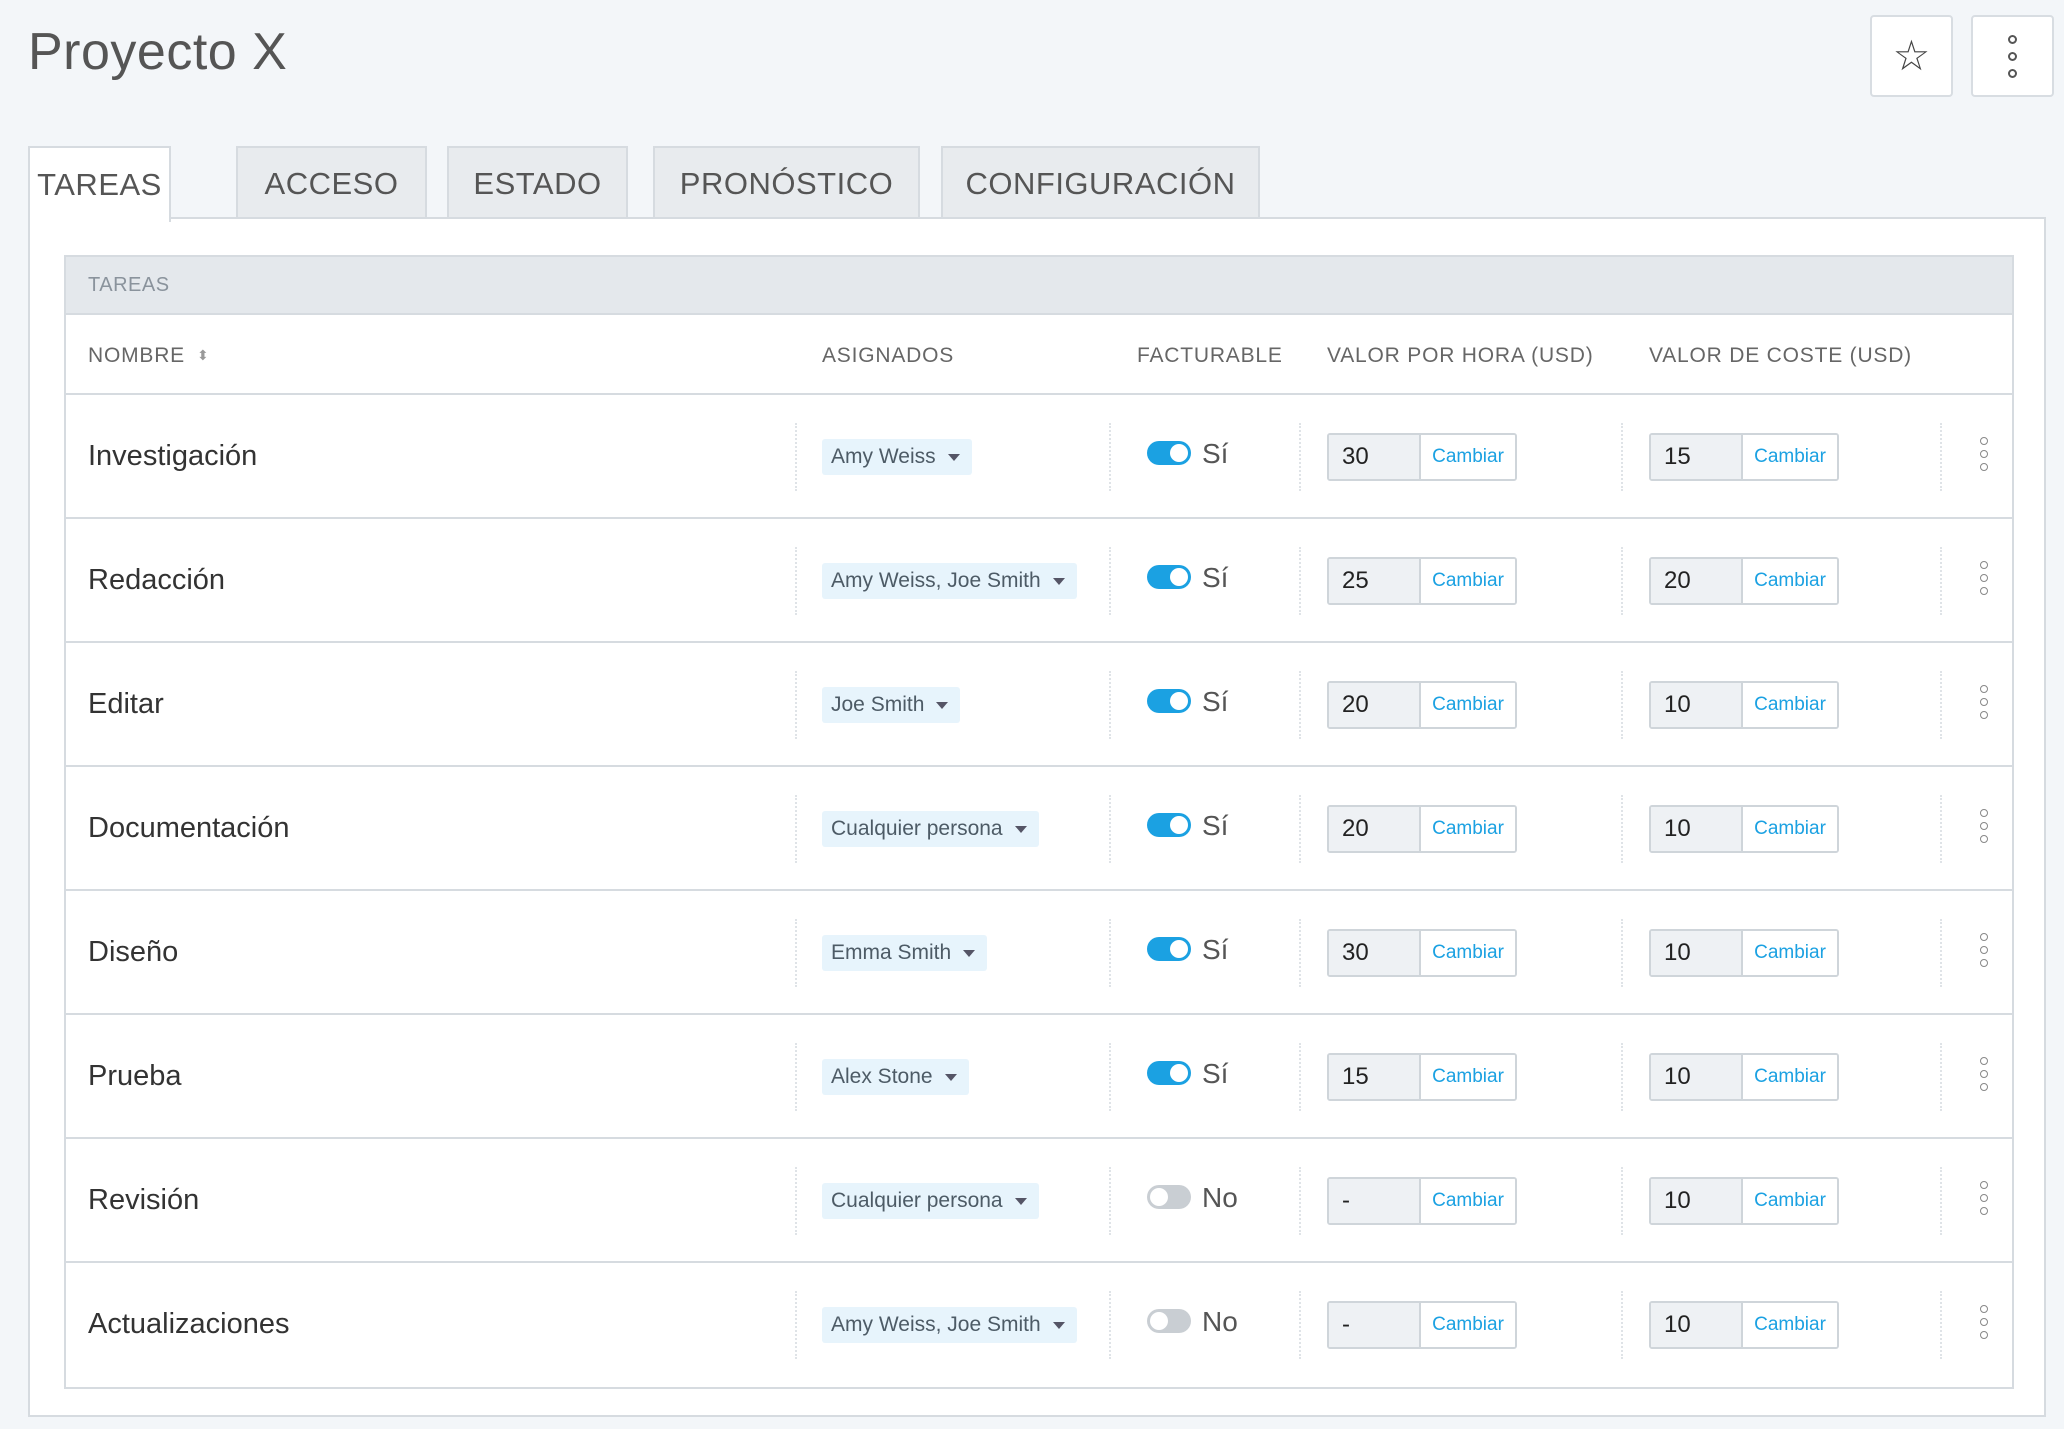 The height and width of the screenshot is (1429, 2064). I want to click on tab-configuracion: CONFIGURACIÓN, so click(1100, 182).